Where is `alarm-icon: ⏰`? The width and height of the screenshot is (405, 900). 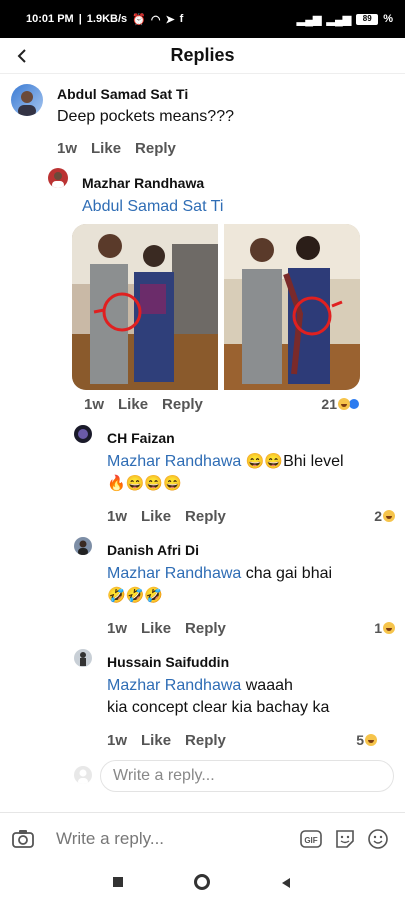
alarm-icon: ⏰ is located at coordinates (139, 19).